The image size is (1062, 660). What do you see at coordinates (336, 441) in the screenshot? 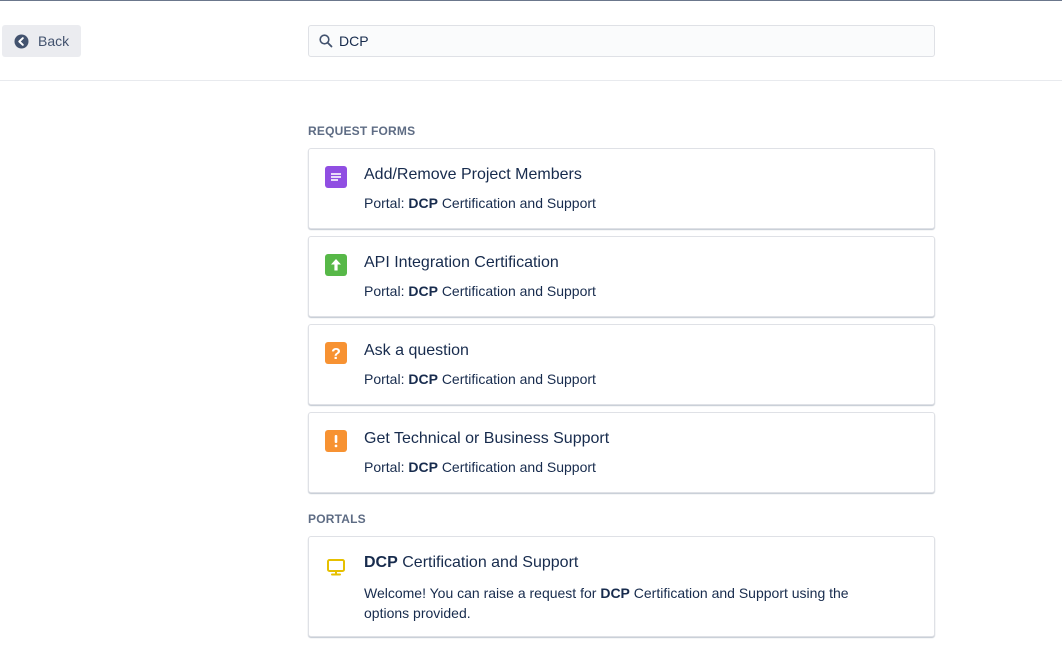
I see `exclamation-icon` at bounding box center [336, 441].